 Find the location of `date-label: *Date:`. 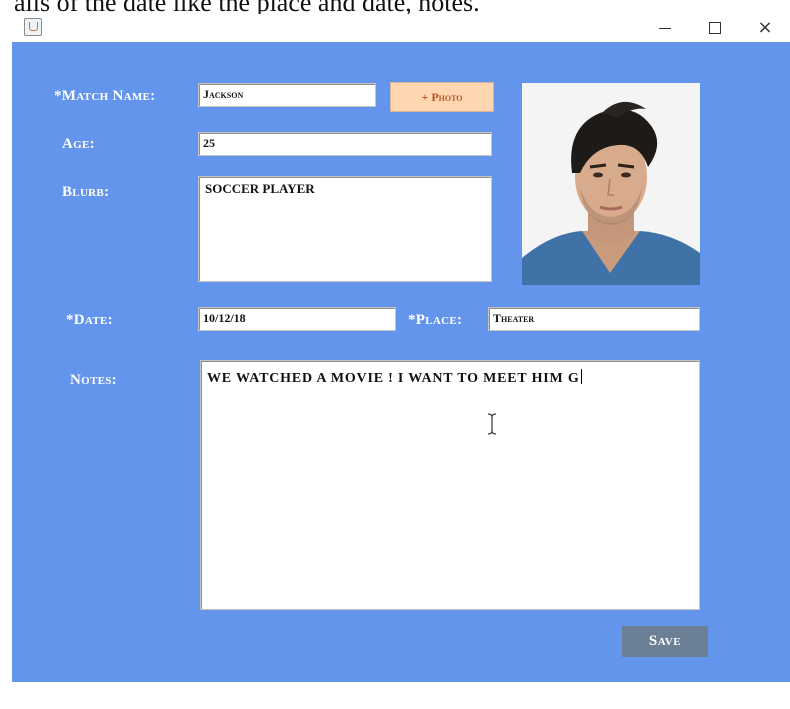

date-label: *Date: is located at coordinates (89, 320).